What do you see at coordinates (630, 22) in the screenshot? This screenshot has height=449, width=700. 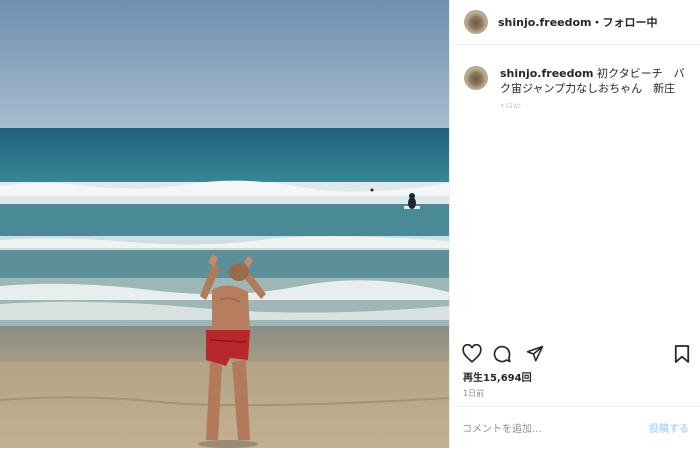 I see `follow-status: フォロー中` at bounding box center [630, 22].